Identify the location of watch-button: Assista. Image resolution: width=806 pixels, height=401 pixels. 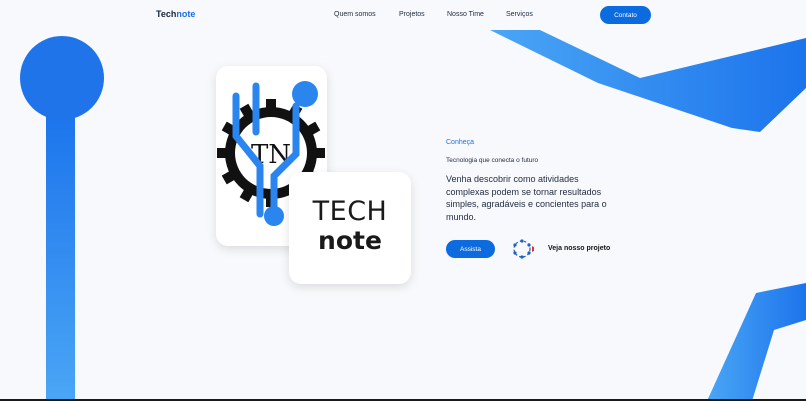
(470, 249).